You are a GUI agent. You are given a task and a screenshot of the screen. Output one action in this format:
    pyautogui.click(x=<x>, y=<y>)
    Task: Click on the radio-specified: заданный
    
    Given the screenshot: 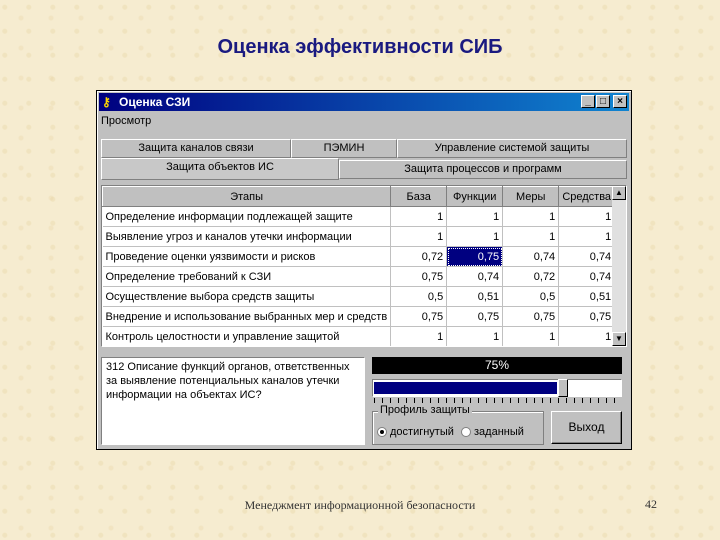 What is the action you would take?
    pyautogui.click(x=492, y=432)
    